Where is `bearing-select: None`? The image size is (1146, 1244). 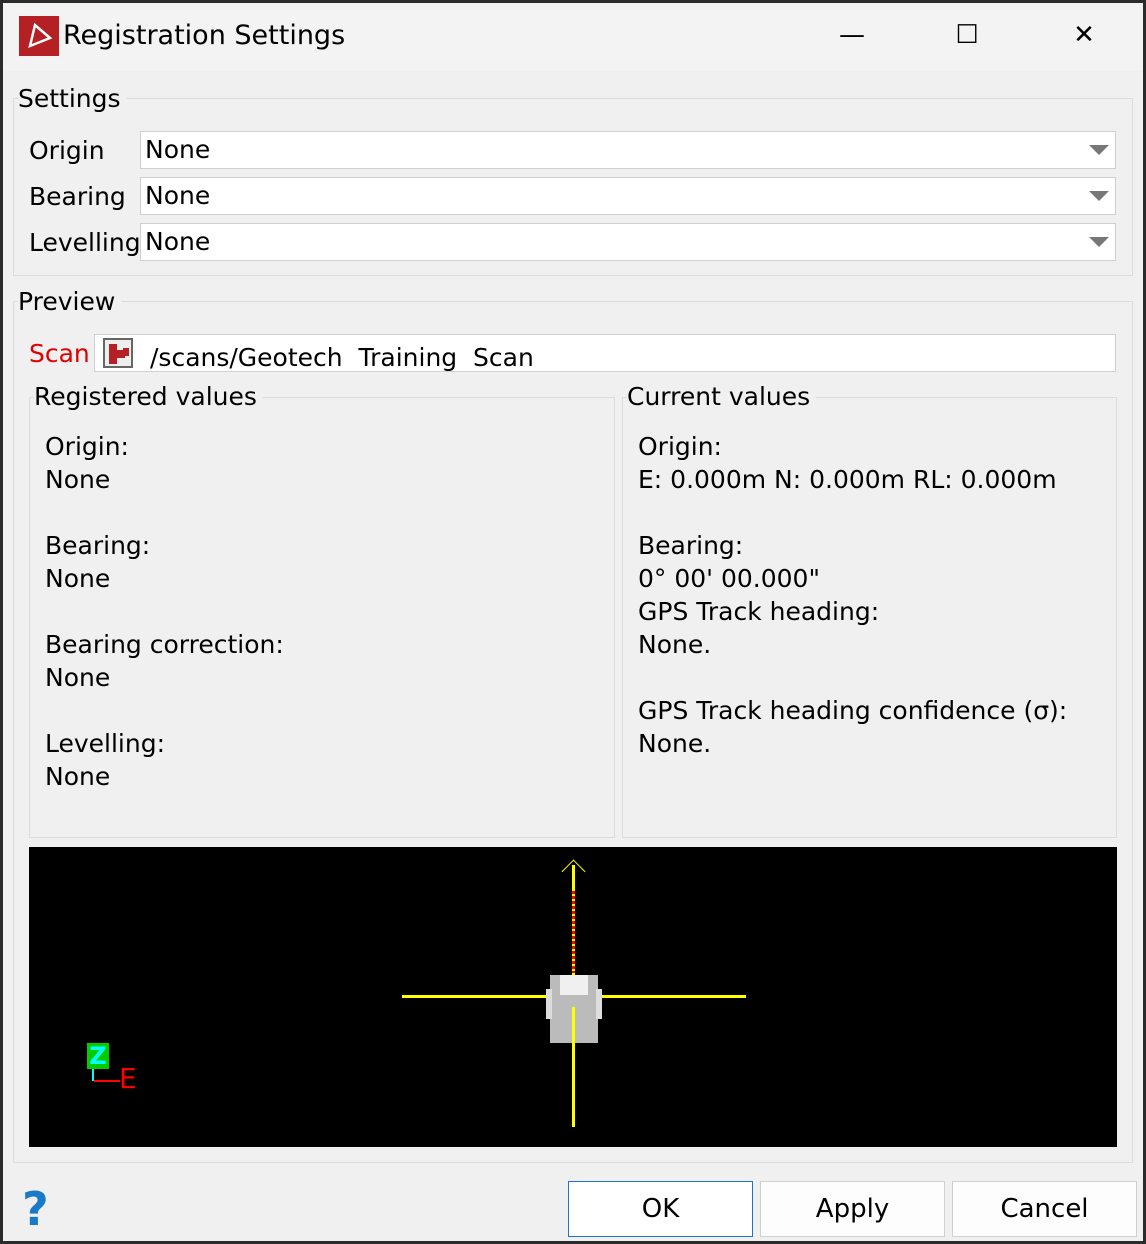 bearing-select: None is located at coordinates (628, 196).